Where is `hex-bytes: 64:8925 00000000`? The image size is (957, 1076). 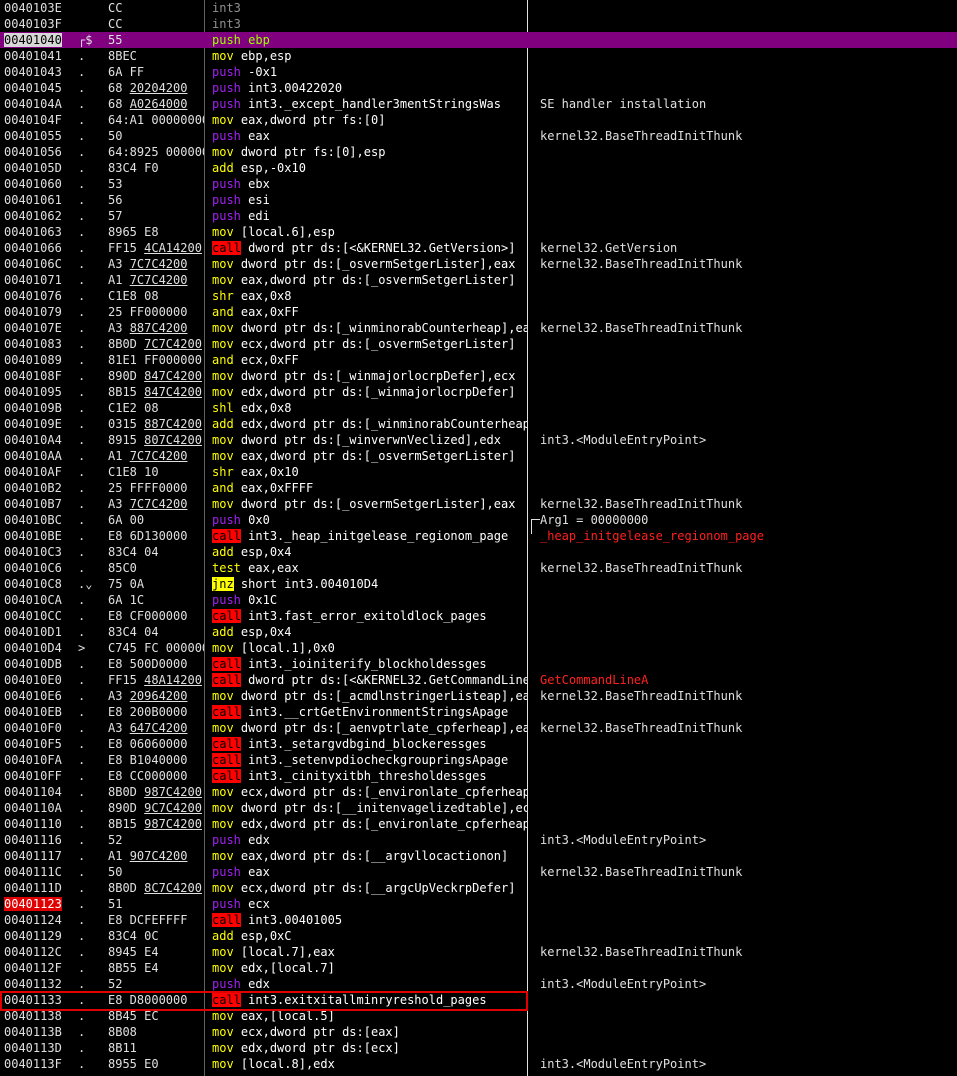
hex-bytes: 64:8925 00000000 is located at coordinates (154, 152).